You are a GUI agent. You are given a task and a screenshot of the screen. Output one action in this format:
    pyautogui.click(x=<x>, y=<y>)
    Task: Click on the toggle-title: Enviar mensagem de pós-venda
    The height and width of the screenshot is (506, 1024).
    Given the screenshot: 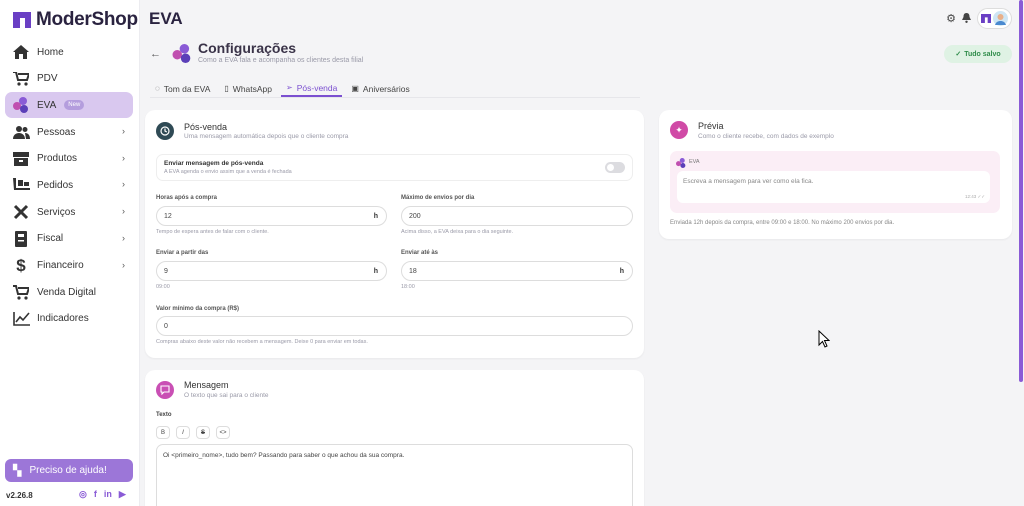 What is the action you would take?
    pyautogui.click(x=214, y=163)
    